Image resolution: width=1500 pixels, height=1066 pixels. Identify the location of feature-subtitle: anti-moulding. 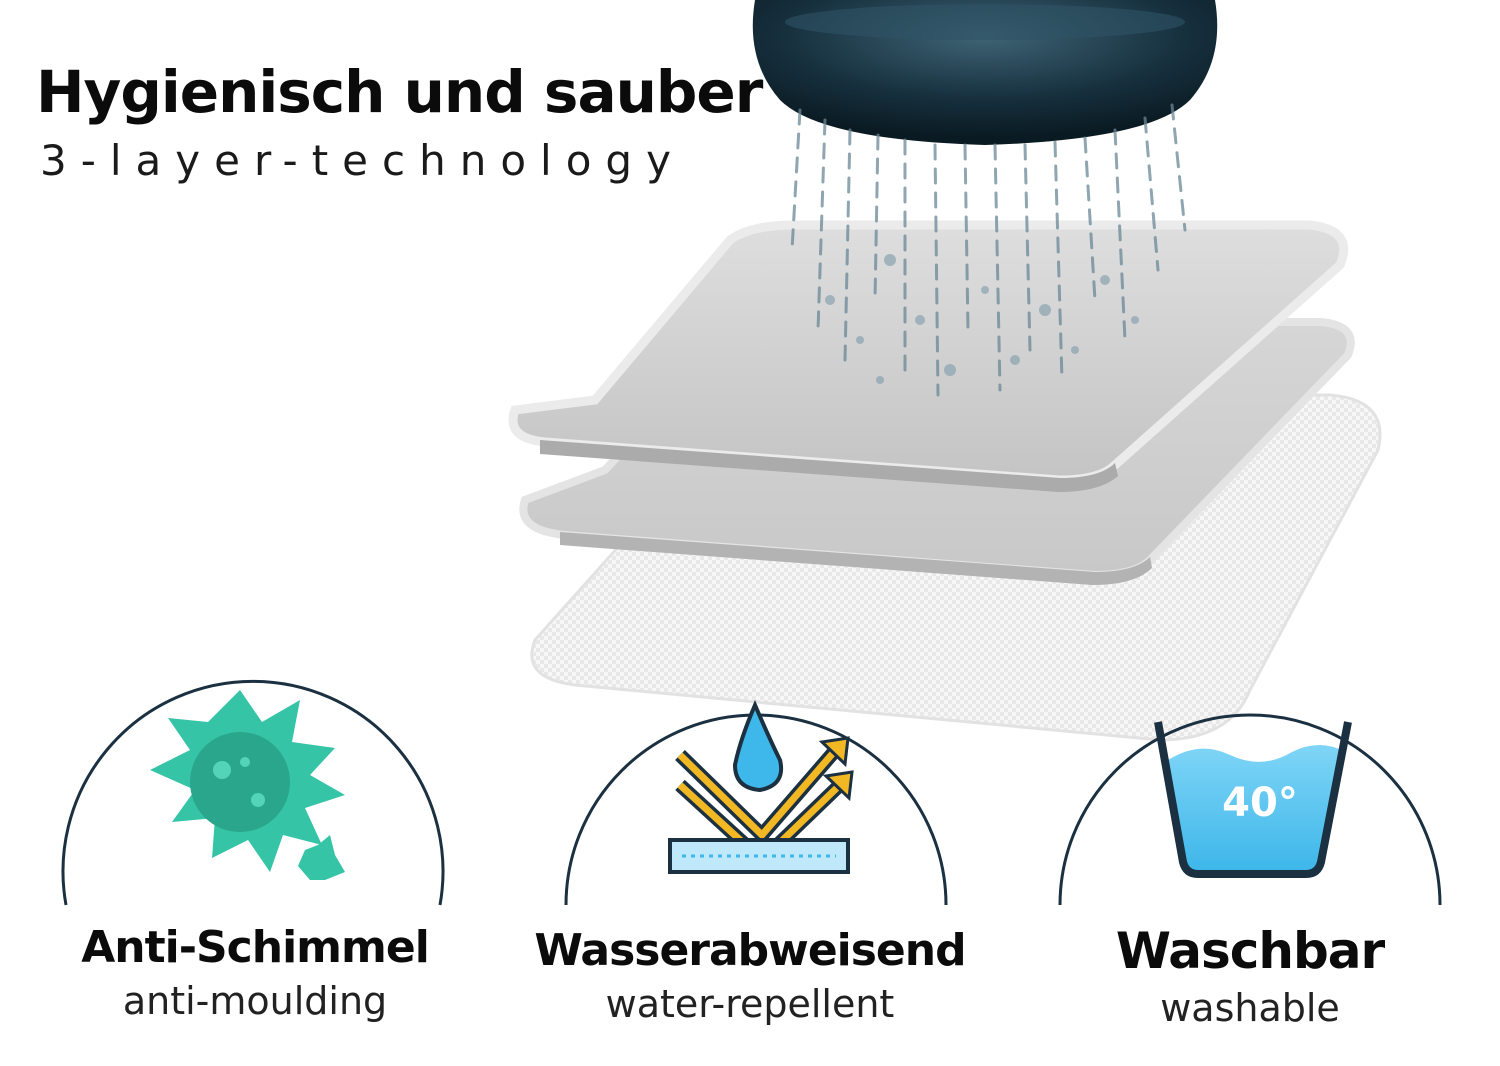
(255, 1001).